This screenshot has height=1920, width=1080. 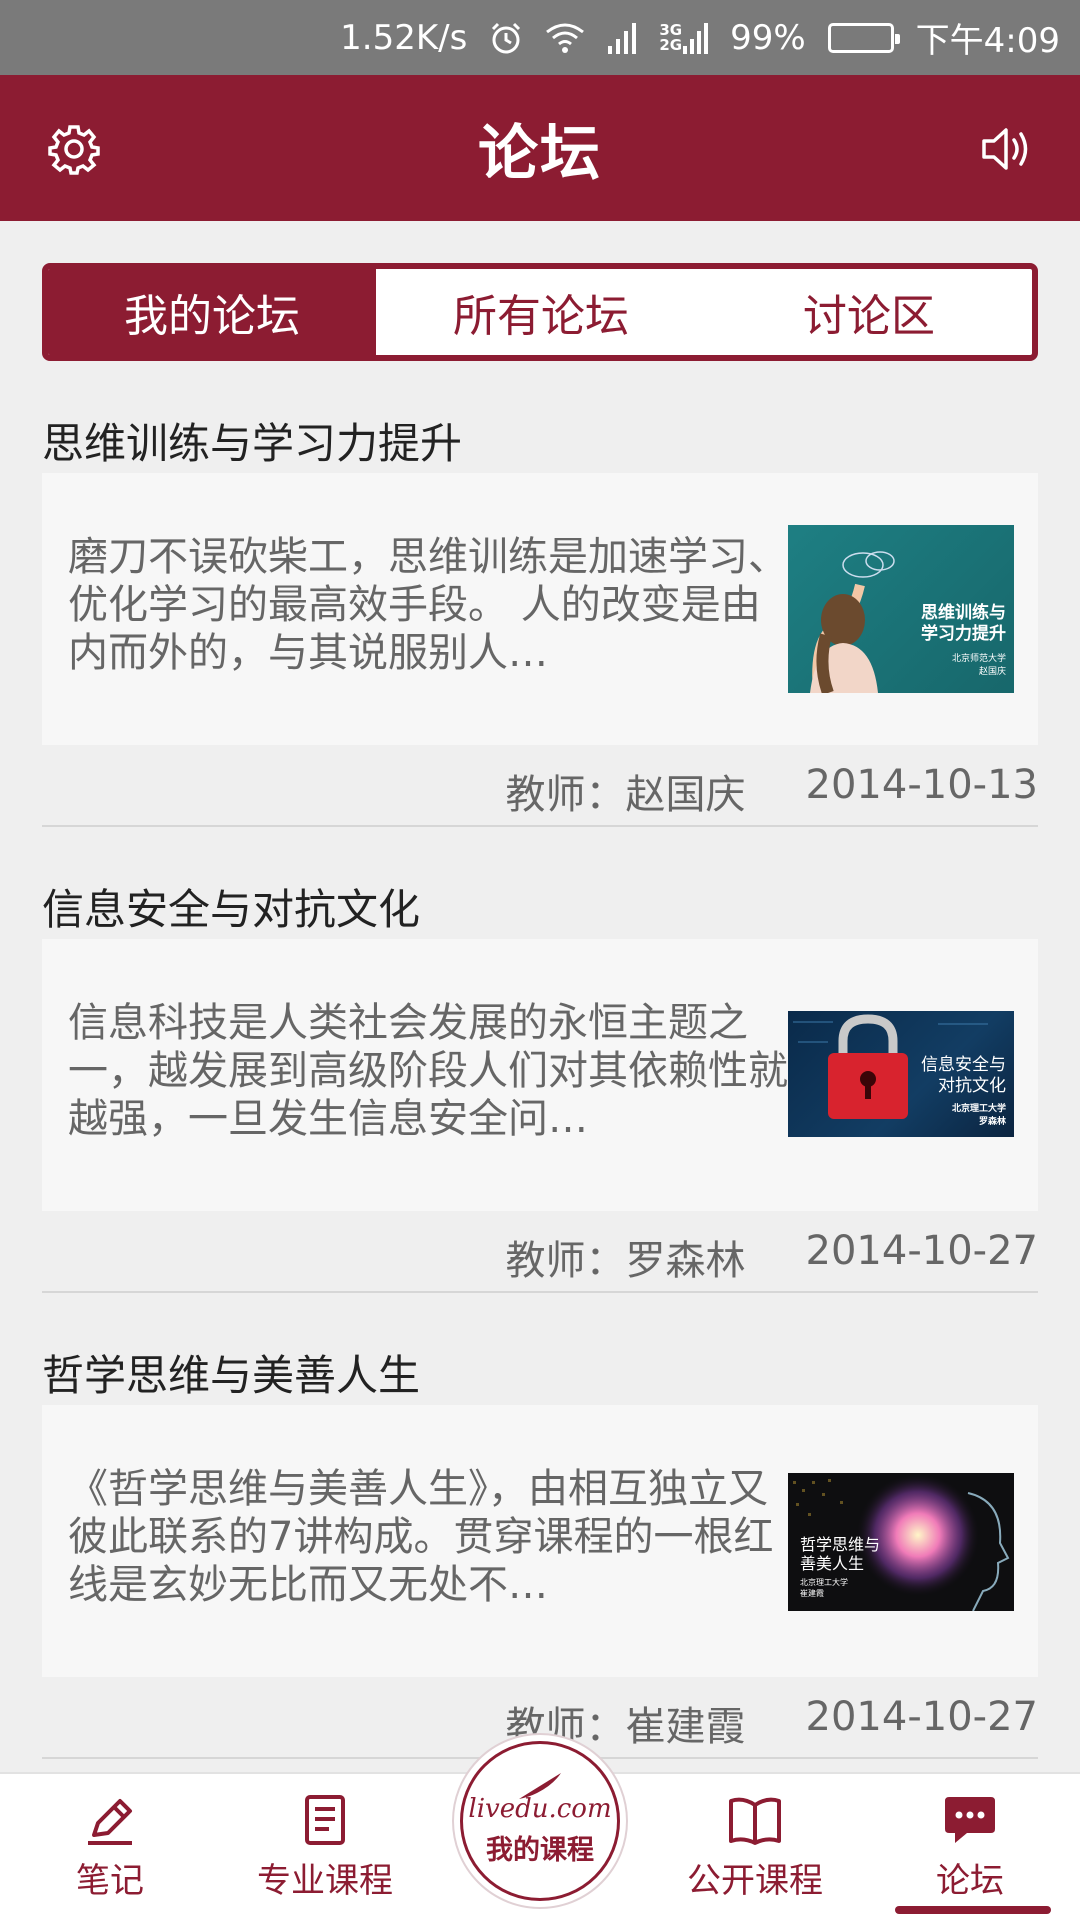 What do you see at coordinates (755, 1881) in the screenshot?
I see `nav-open-label: 公开课程` at bounding box center [755, 1881].